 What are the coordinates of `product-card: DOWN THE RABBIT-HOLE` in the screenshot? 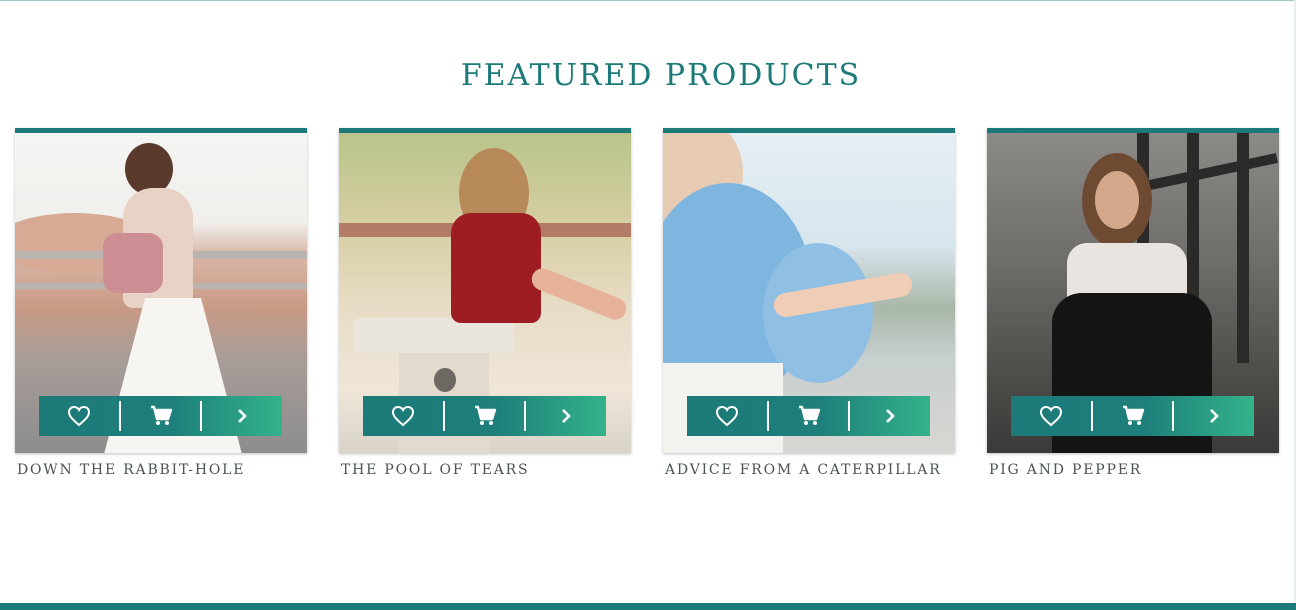 It's located at (161, 303).